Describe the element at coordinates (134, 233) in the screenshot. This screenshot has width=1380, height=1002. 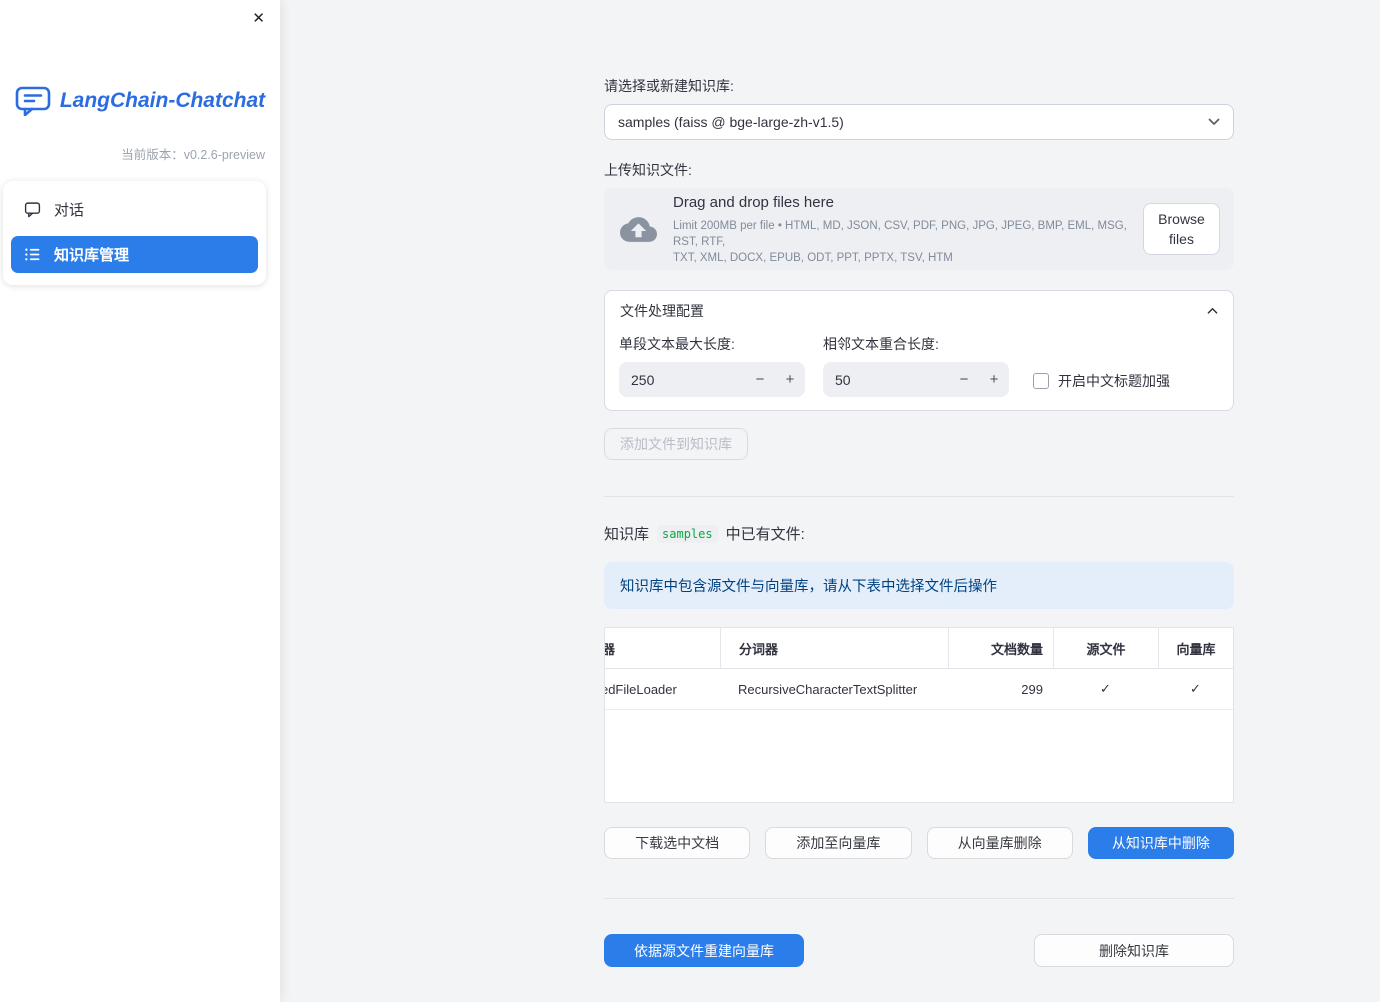
I see `sidebar-menu: 对话 知识库管理` at that location.